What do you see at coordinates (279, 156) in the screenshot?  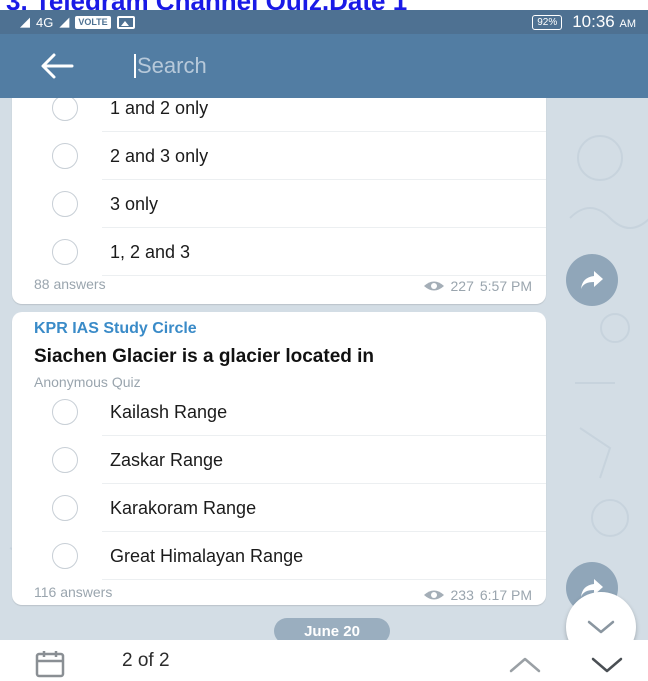 I see `poll-option: 2 and 3 only` at bounding box center [279, 156].